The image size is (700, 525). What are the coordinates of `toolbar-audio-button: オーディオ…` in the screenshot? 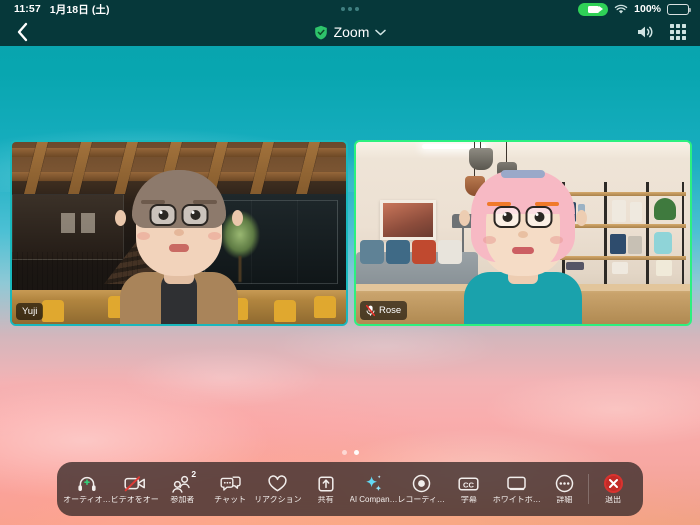 It's located at (87, 489).